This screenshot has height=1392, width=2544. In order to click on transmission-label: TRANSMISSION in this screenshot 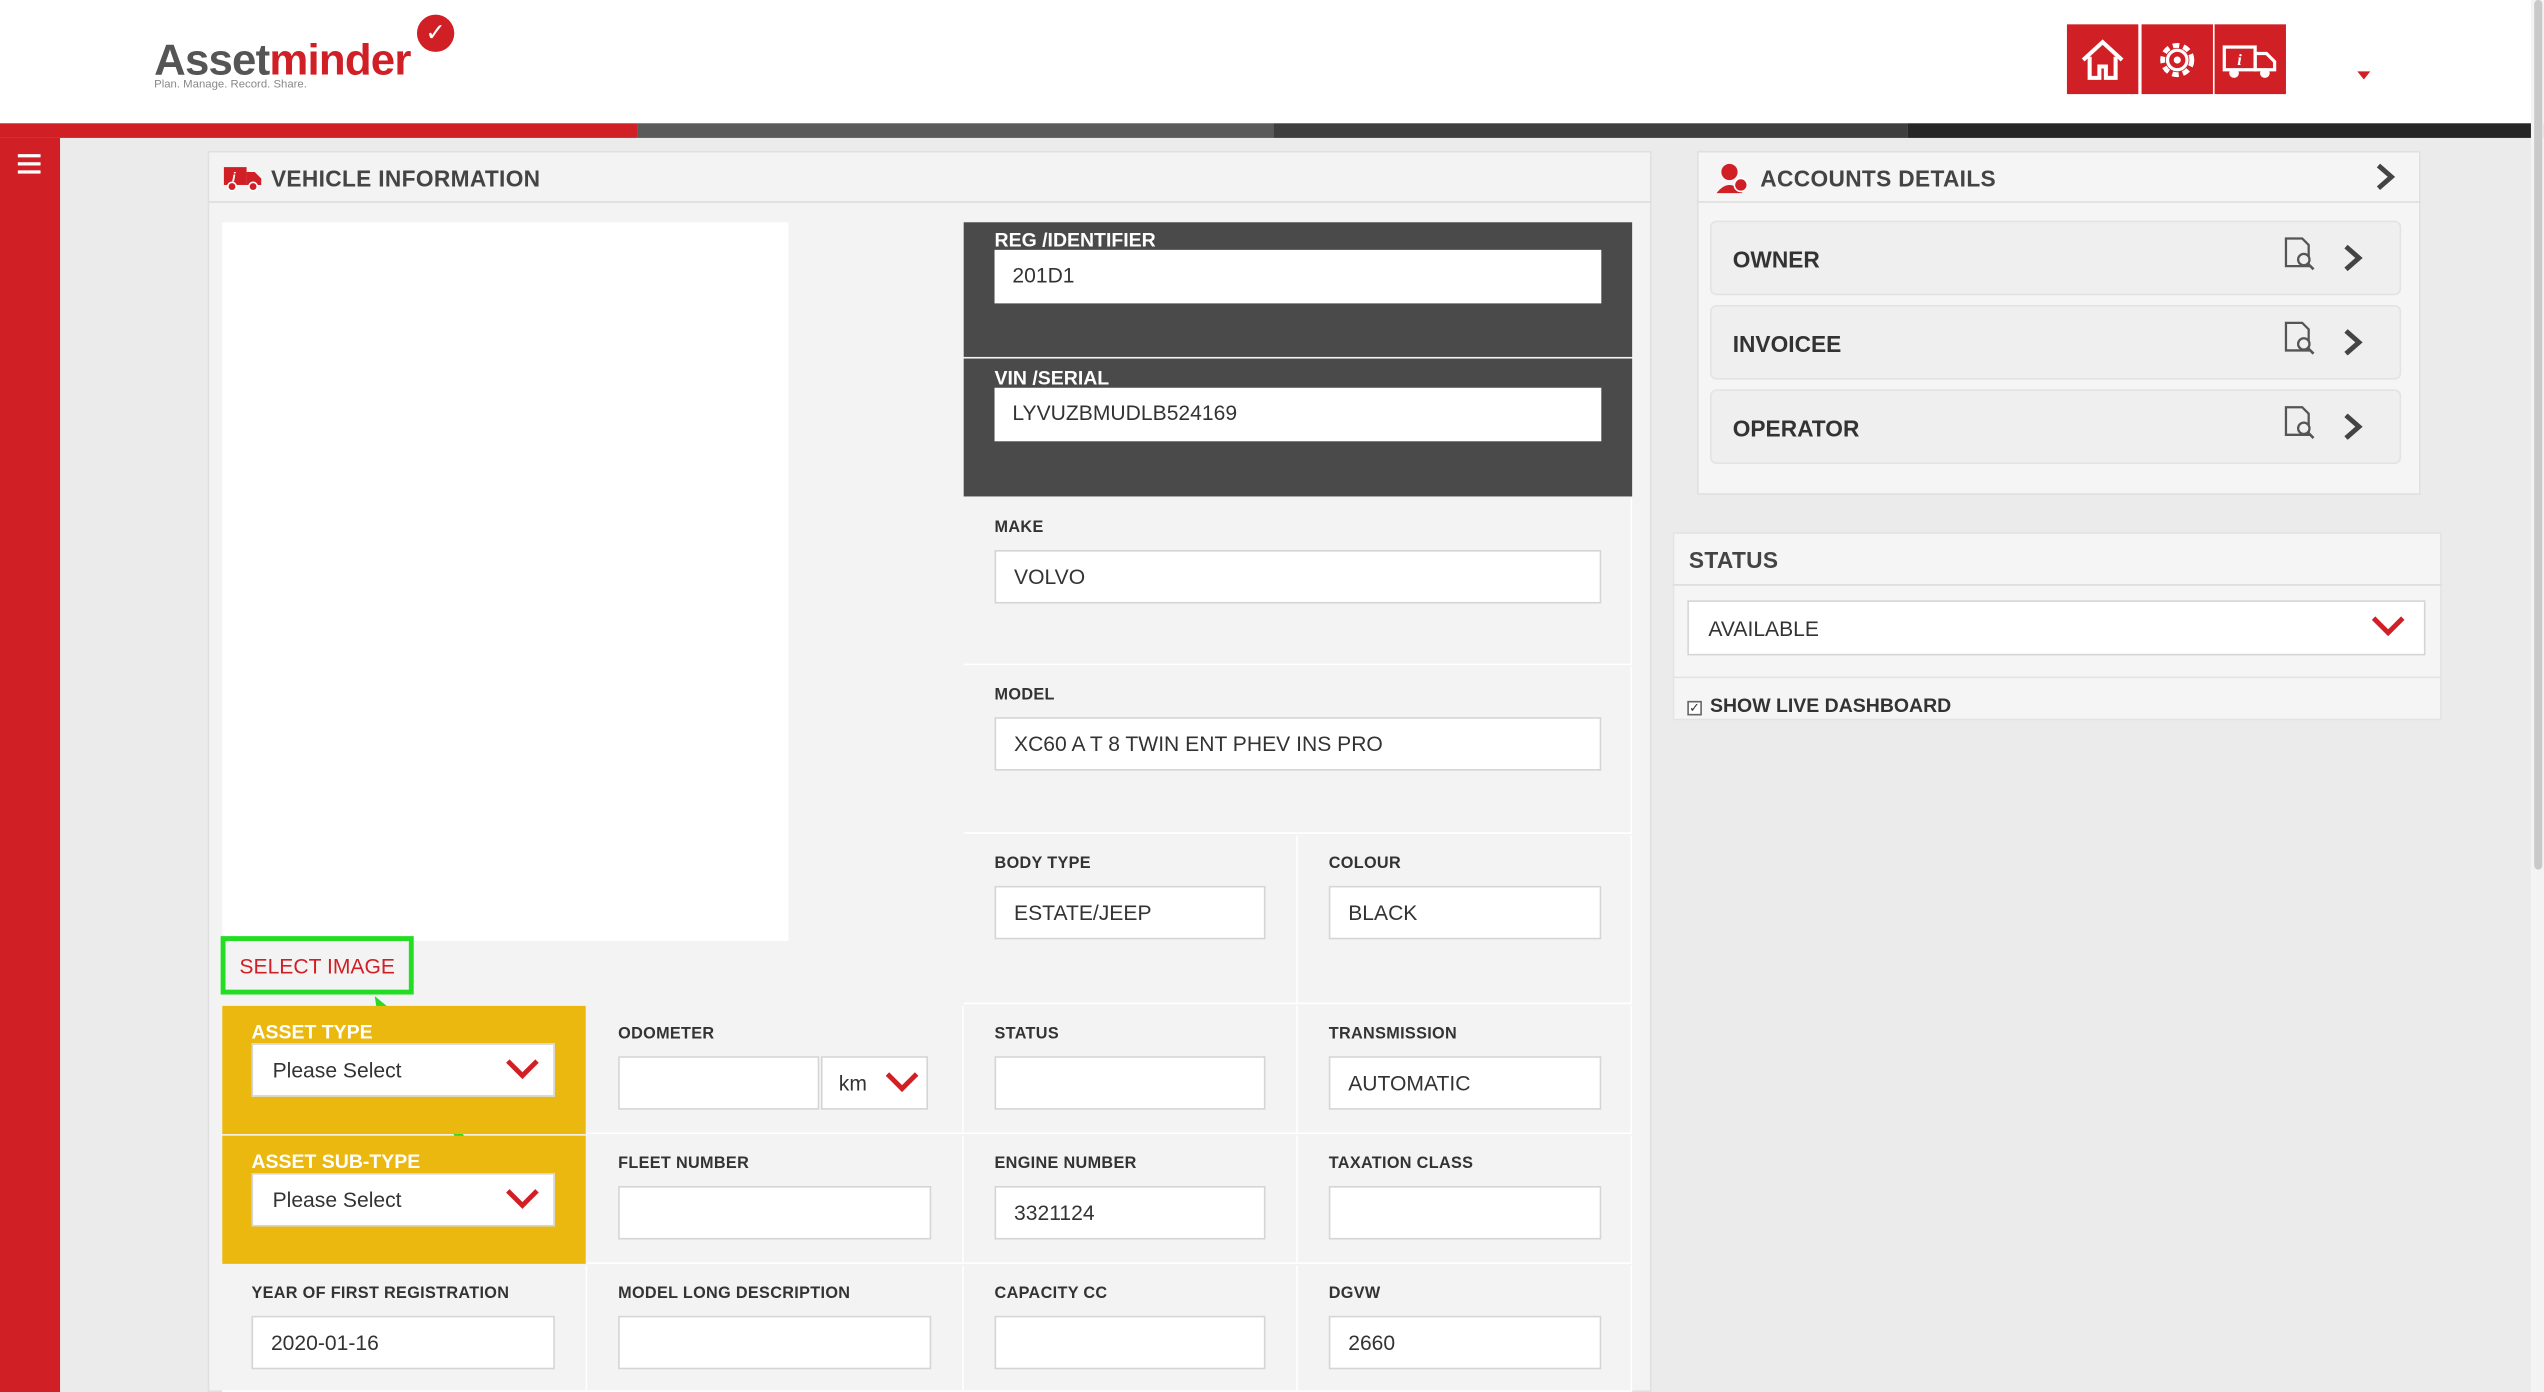, I will do `click(1393, 1034)`.